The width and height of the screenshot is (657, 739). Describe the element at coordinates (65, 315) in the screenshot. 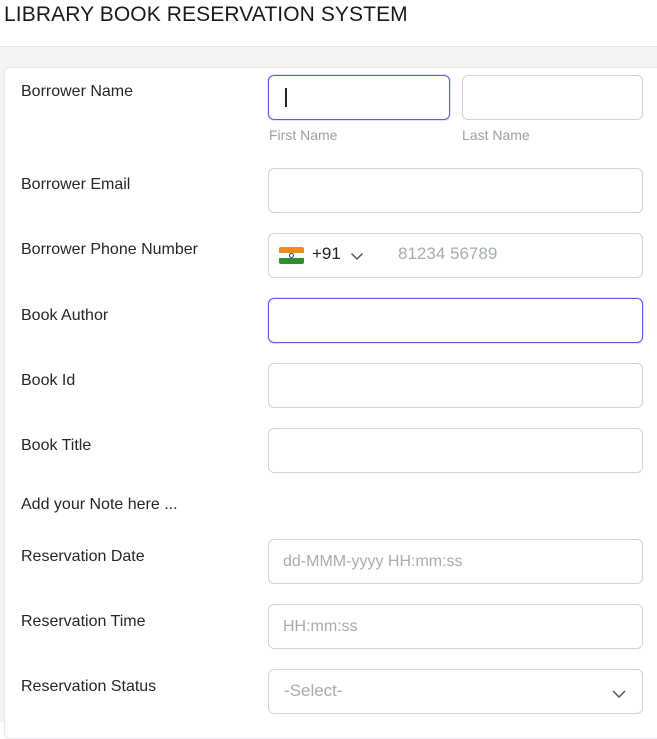

I see `book-author-label: Book Author` at that location.